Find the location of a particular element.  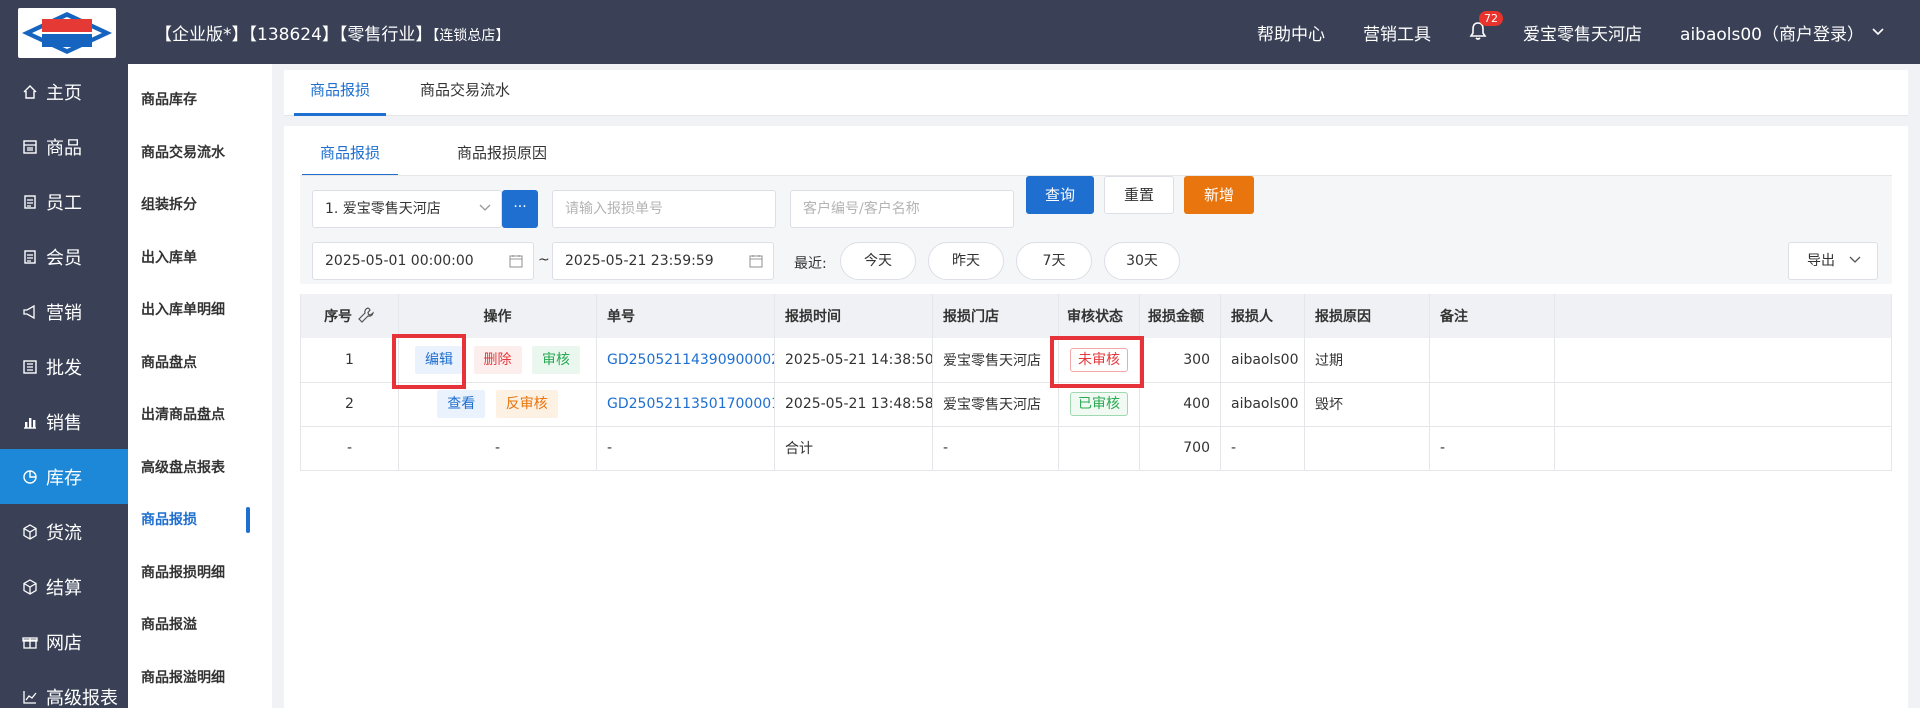

help-center-link: 帮助中心 is located at coordinates (1291, 32).